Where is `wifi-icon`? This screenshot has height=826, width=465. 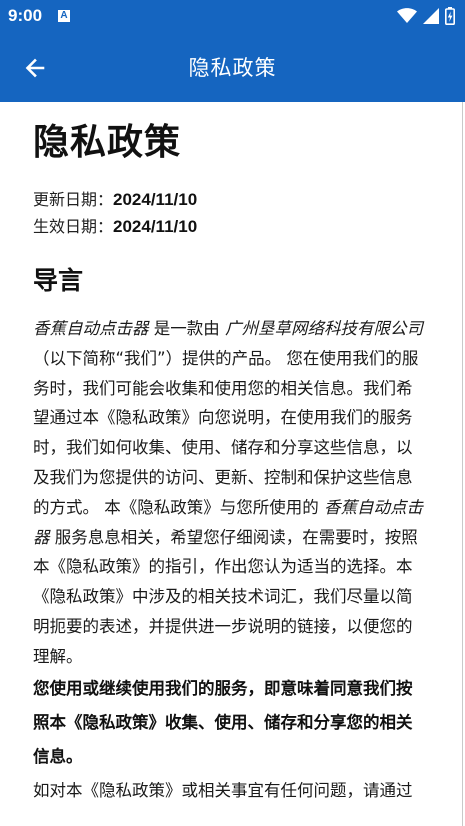
wifi-icon is located at coordinates (407, 15).